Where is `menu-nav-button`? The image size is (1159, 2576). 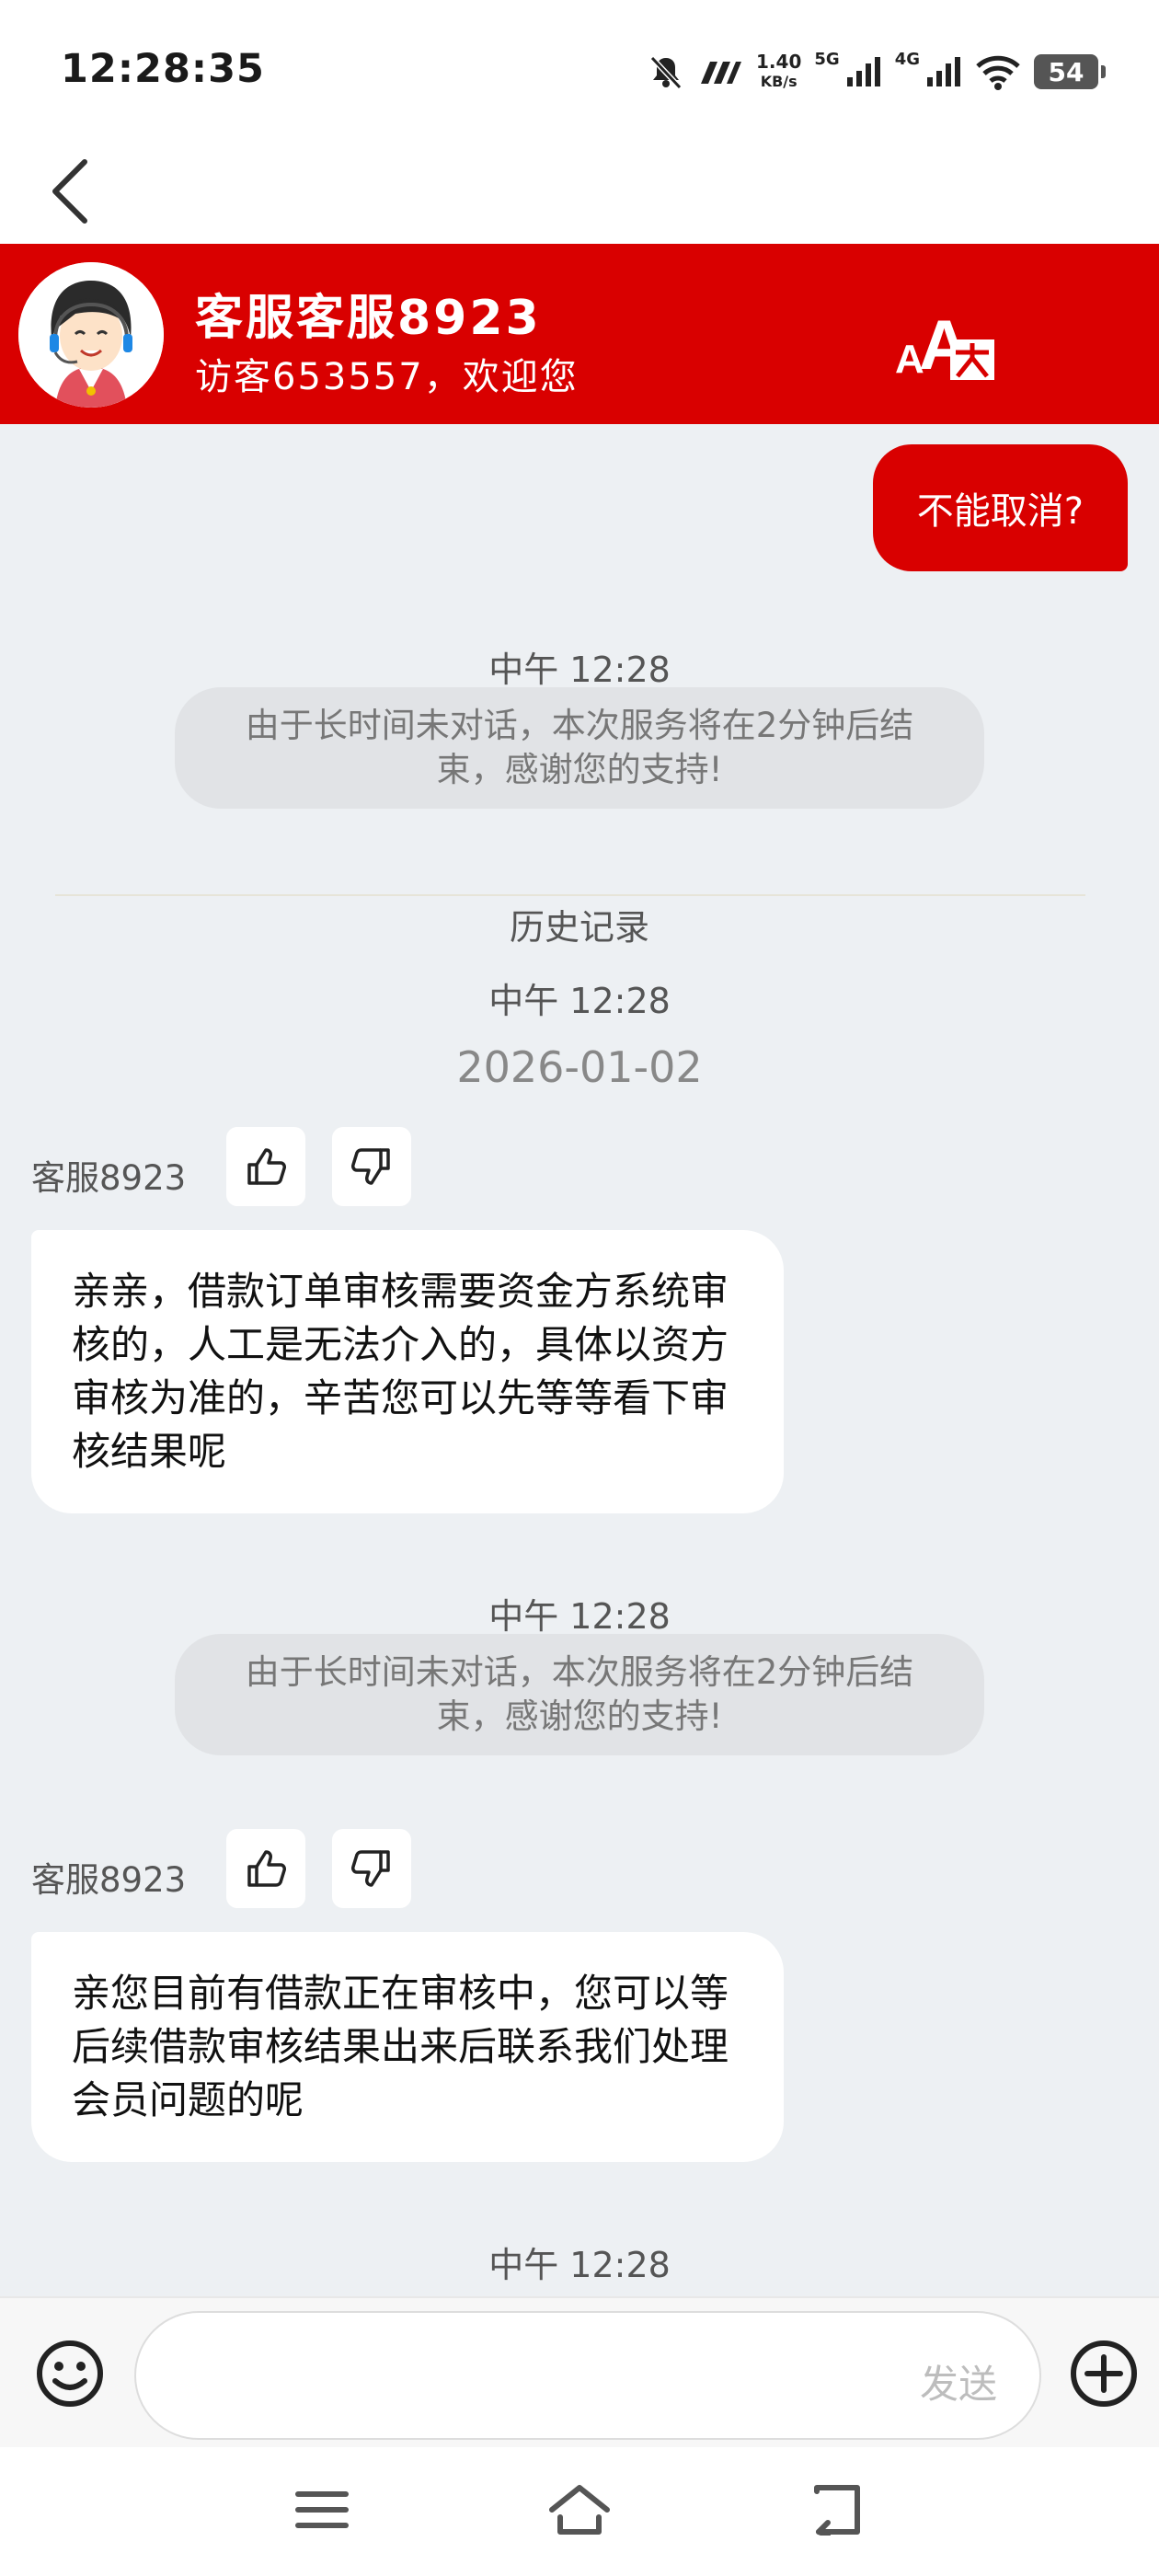
menu-nav-button is located at coordinates (322, 2510).